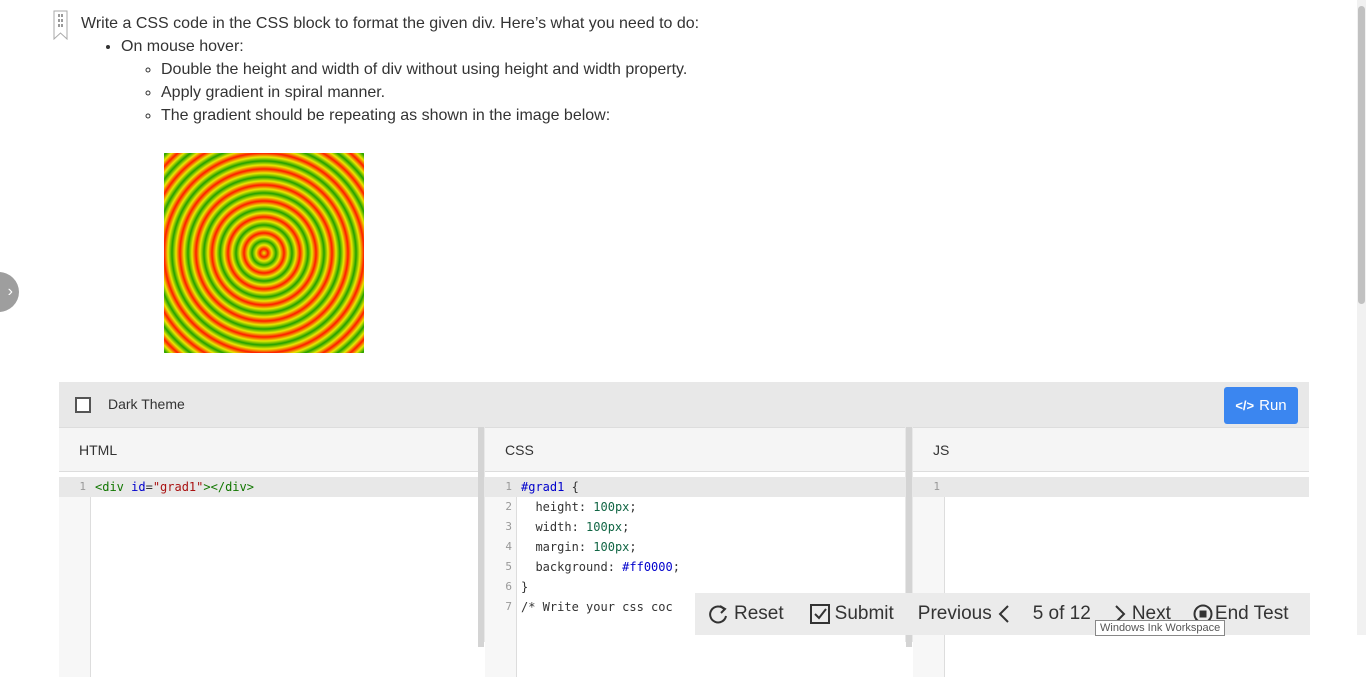 This screenshot has width=1366, height=677. I want to click on pane-resize-handle, so click(481, 537).